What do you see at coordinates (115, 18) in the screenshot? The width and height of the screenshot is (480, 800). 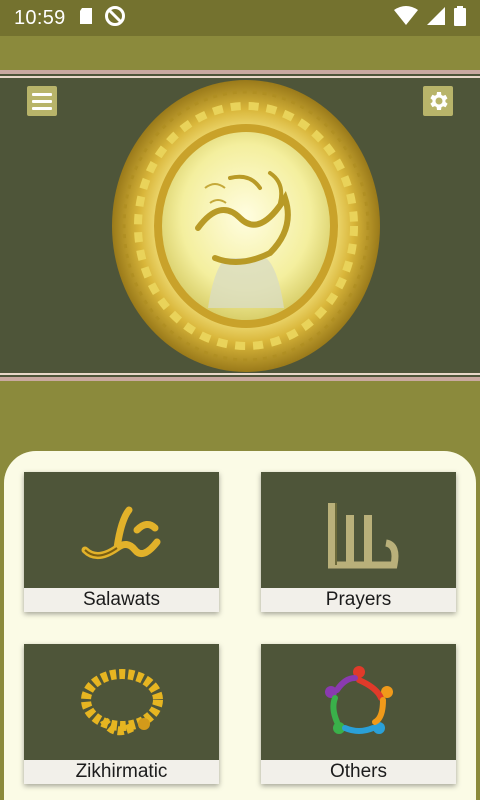 I see `no-disturb-icon` at bounding box center [115, 18].